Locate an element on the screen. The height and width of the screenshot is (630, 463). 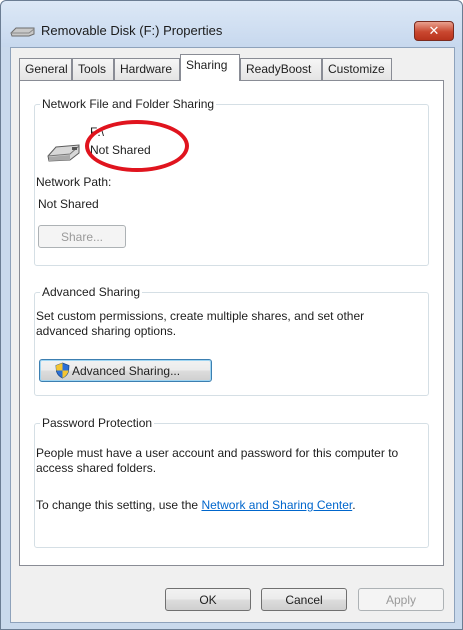
change-setting-prefix: To change this setting, use the is located at coordinates (119, 505).